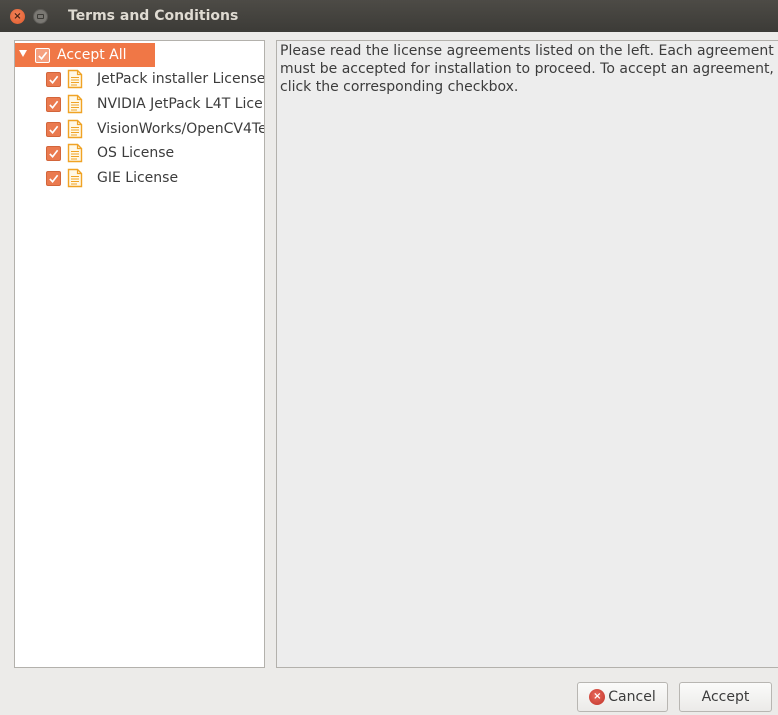  I want to click on tree-item-label: JetPack installer License, so click(181, 79).